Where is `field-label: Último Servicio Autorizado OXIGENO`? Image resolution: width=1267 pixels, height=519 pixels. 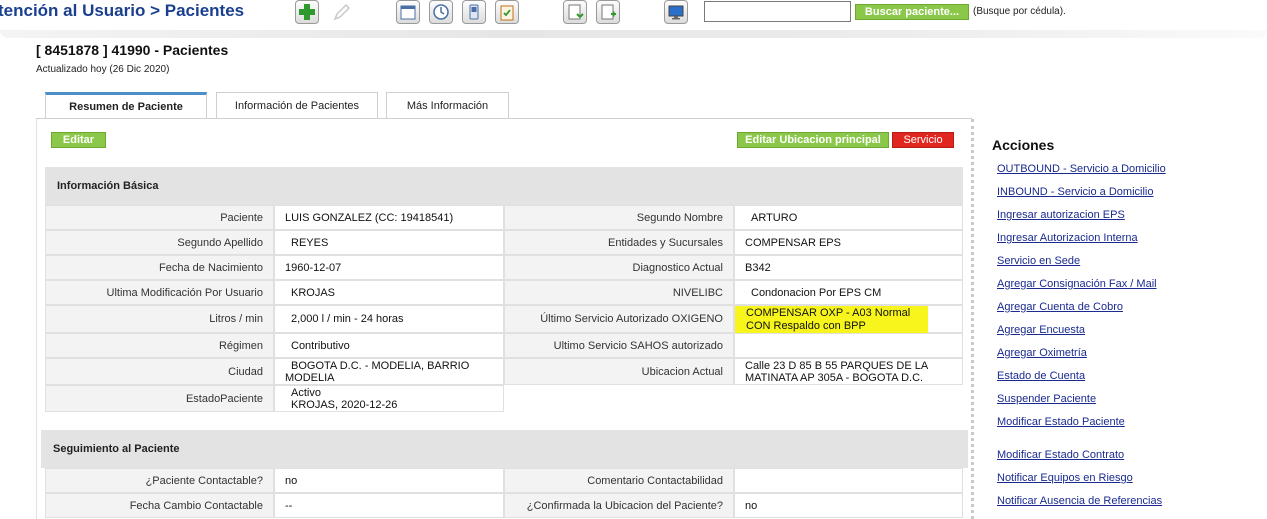 field-label: Último Servicio Autorizado OXIGENO is located at coordinates (619, 319).